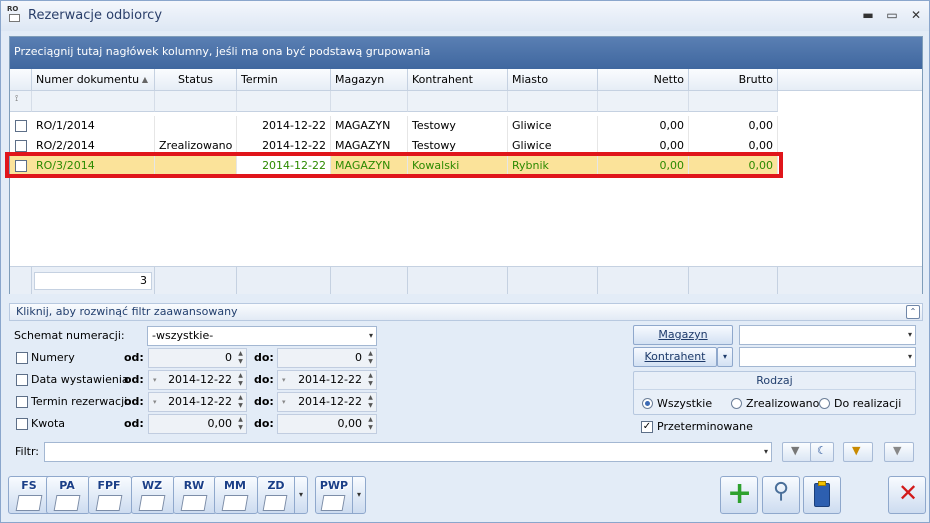 The width and height of the screenshot is (930, 523). What do you see at coordinates (262, 336) in the screenshot?
I see `schemat-select: -wszystkie- ▾` at bounding box center [262, 336].